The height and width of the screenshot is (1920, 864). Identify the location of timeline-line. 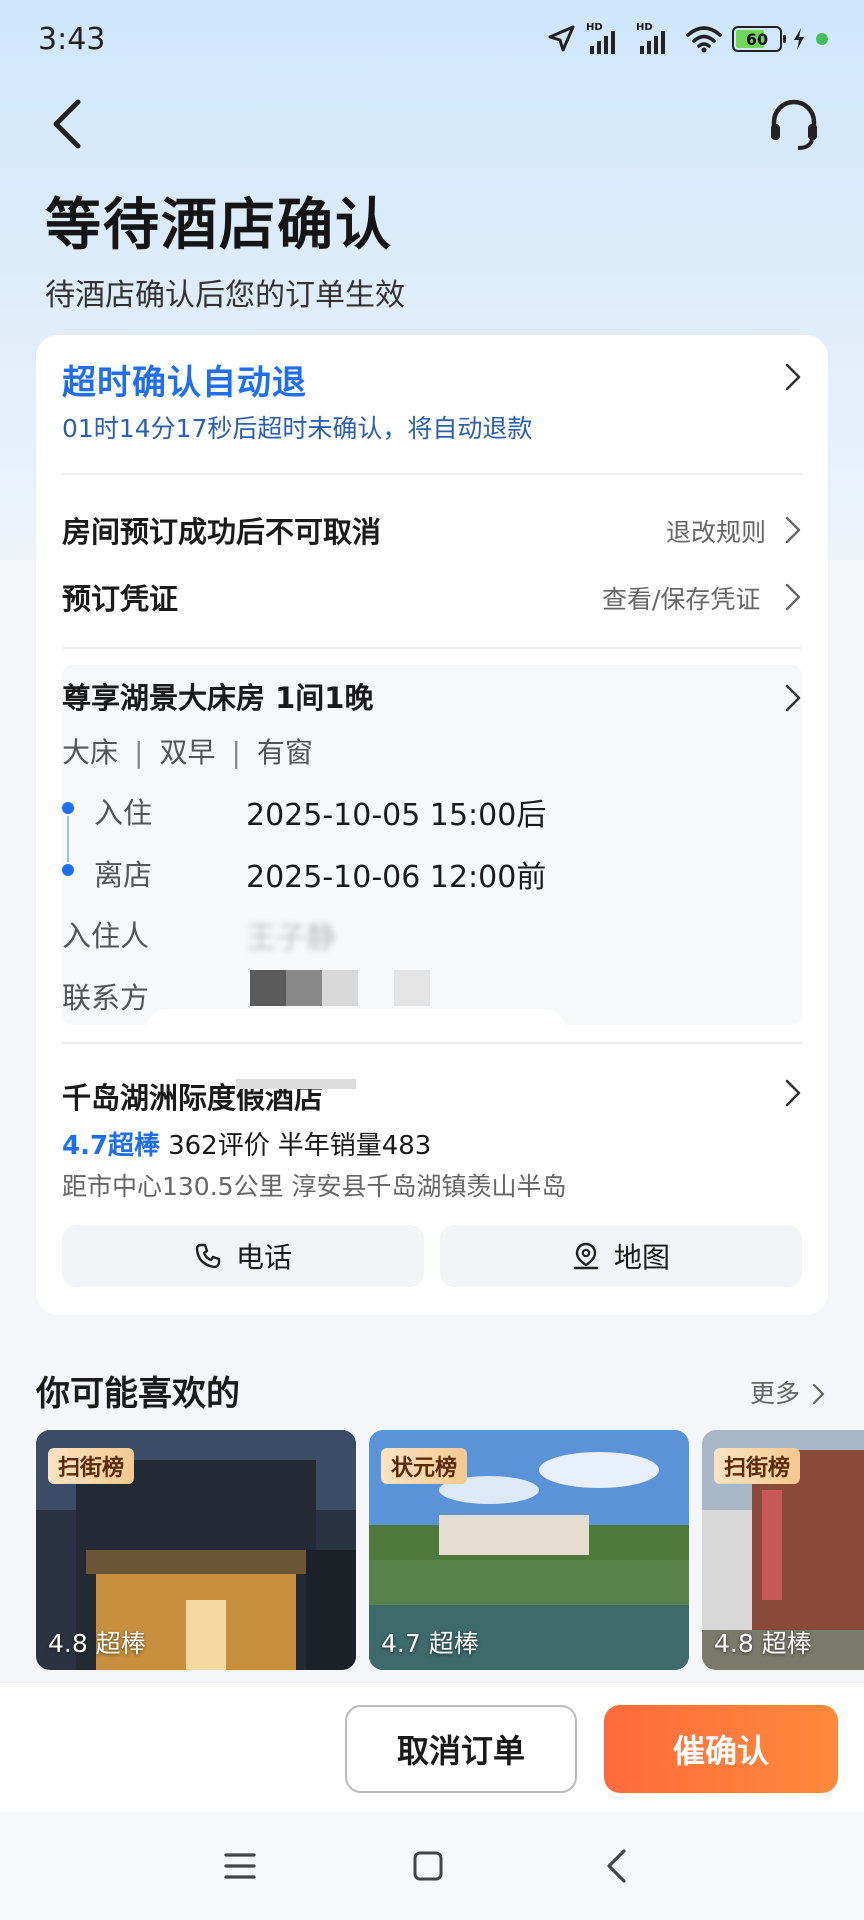
(68, 839).